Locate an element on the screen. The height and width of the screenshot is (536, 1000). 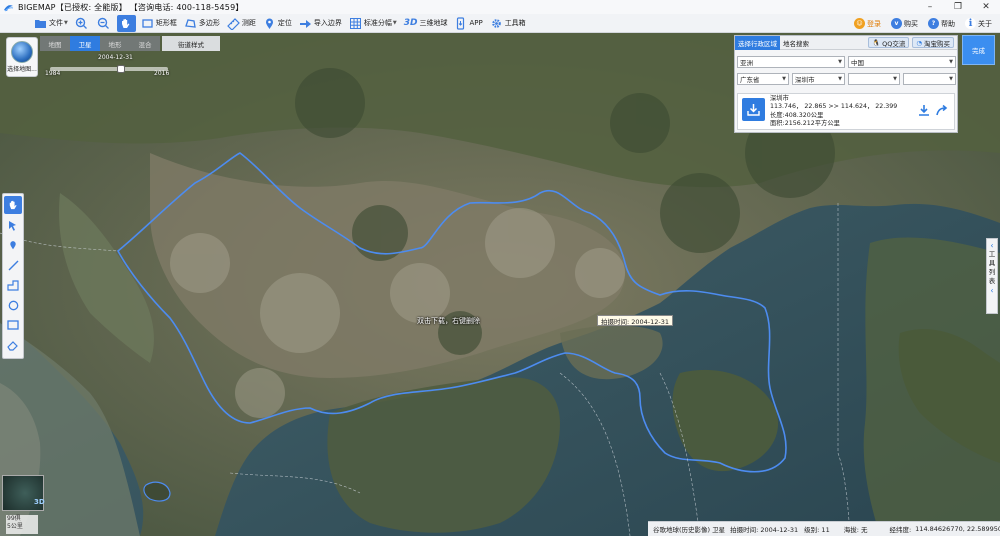
map-hint-text: 双击下载，右键删除 is located at coordinates (448, 321).